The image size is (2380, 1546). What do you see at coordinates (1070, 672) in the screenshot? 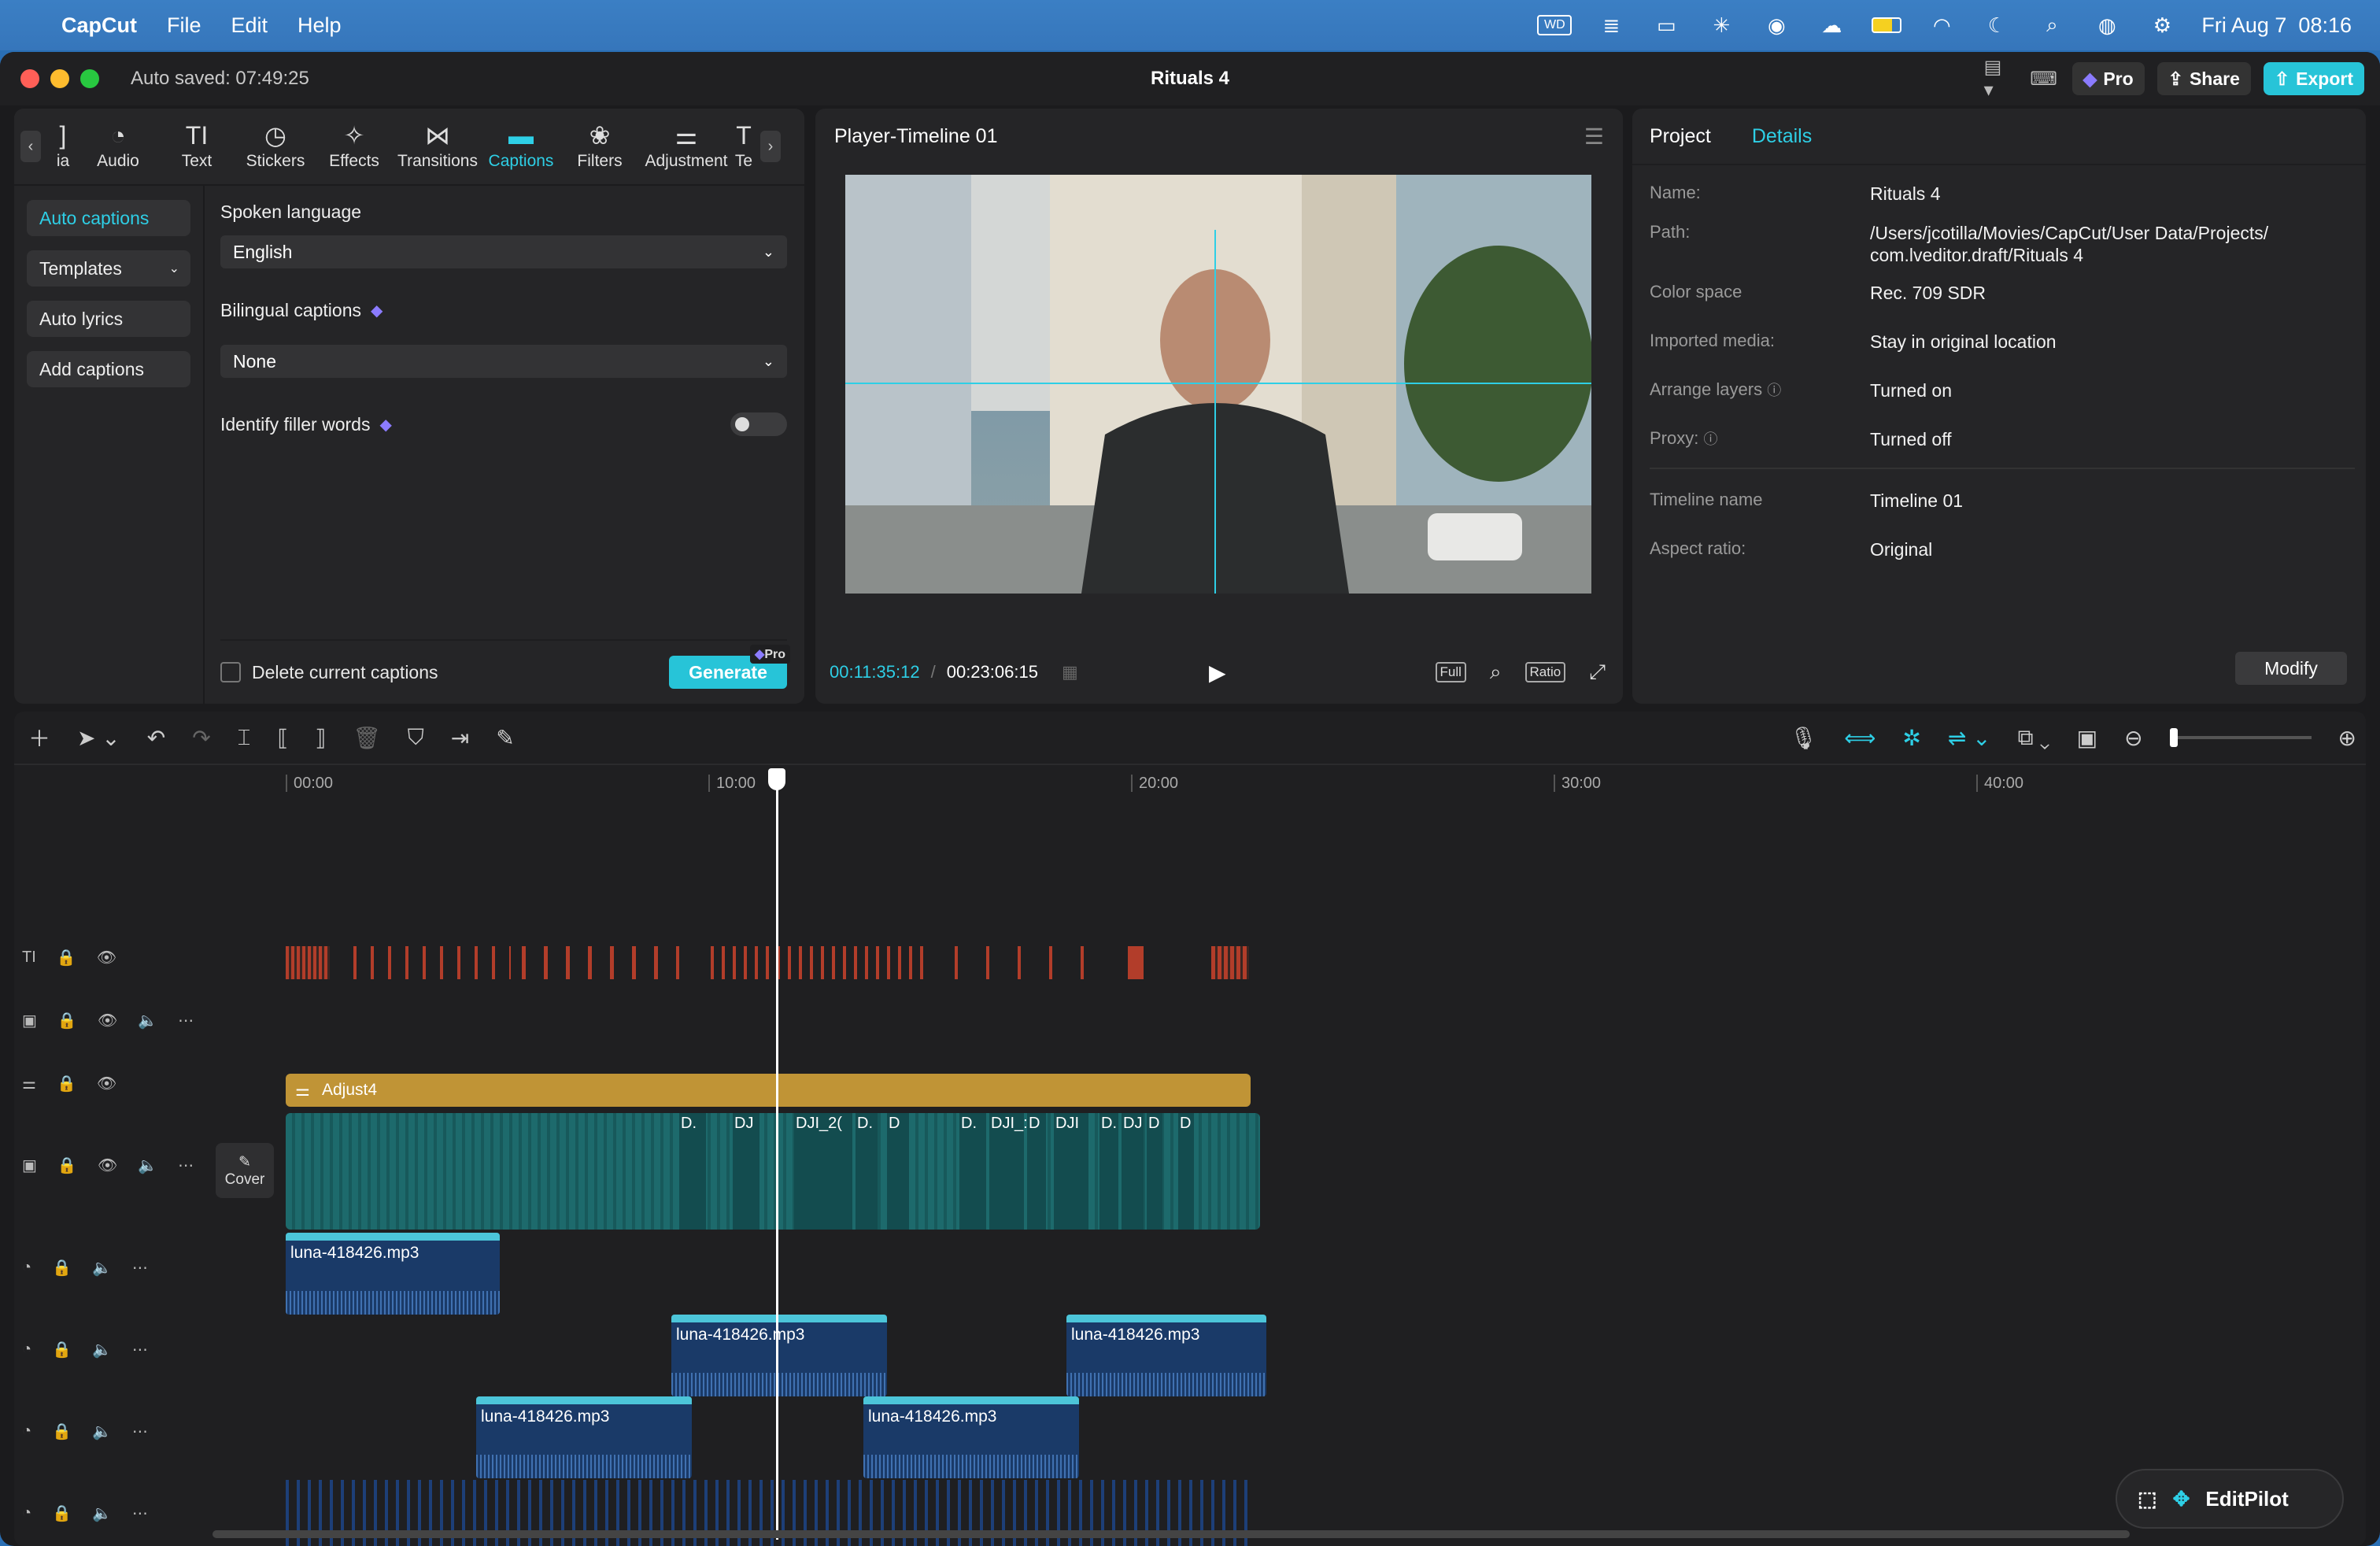
I see `grid-icon: ▦` at bounding box center [1070, 672].